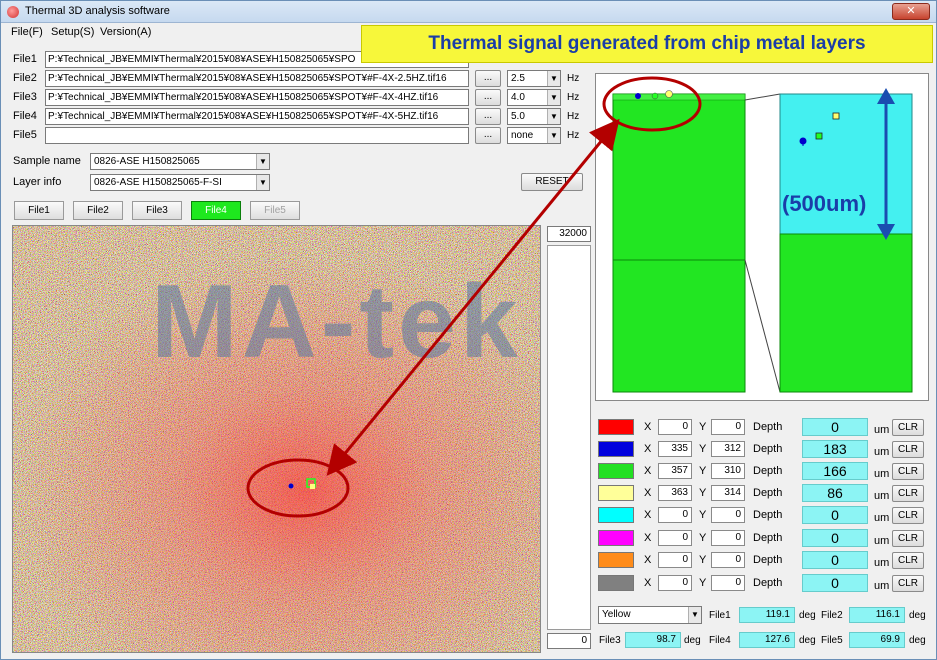  Describe the element at coordinates (180, 161) in the screenshot. I see `sample-name-select: 0826-ASE H150825065 ▼` at that location.